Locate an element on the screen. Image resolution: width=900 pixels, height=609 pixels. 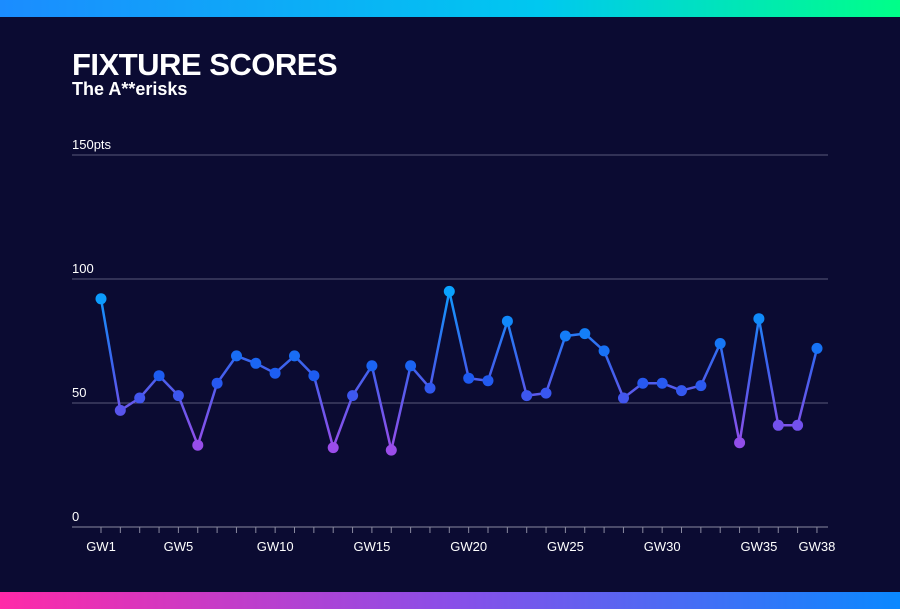
score-point-gw16 is located at coordinates (391, 450).